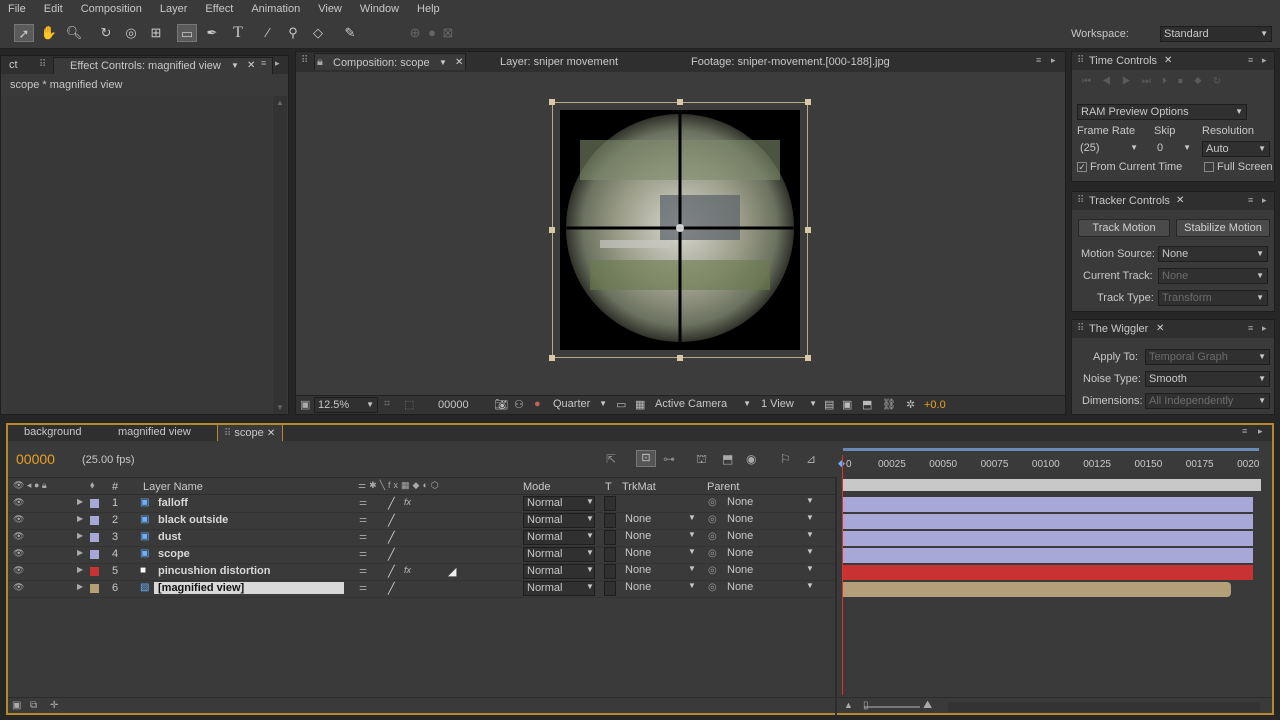 The height and width of the screenshot is (720, 1280). Describe the element at coordinates (867, 404) in the screenshot. I see `timeline-icon: ⬒` at that location.